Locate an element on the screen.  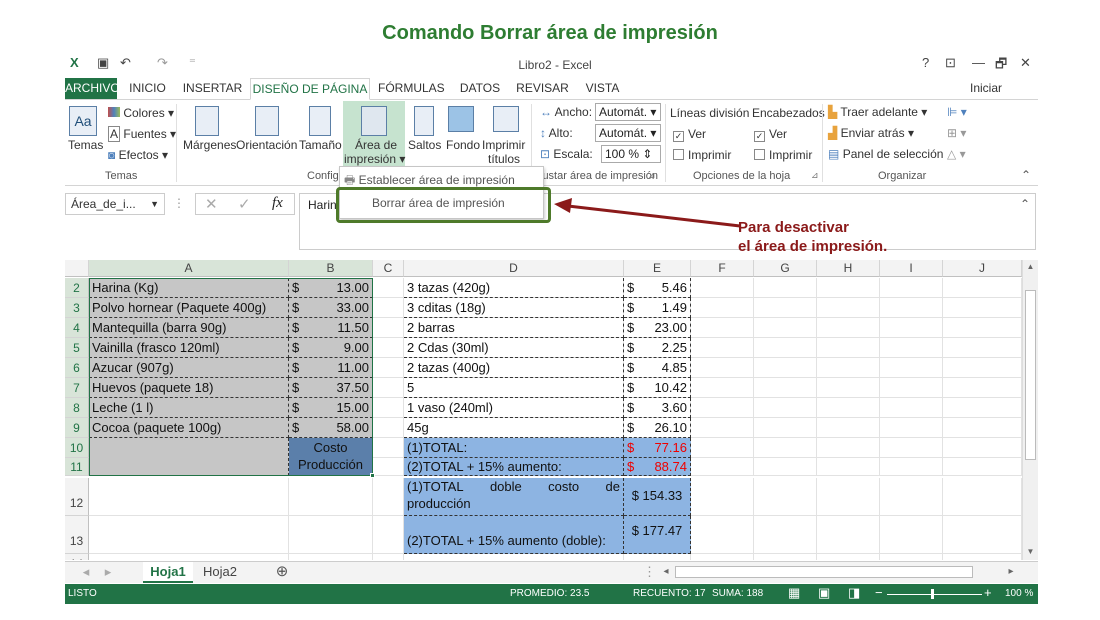
gridlines-print-checkbox: Imprimir is located at coordinates (702, 155).